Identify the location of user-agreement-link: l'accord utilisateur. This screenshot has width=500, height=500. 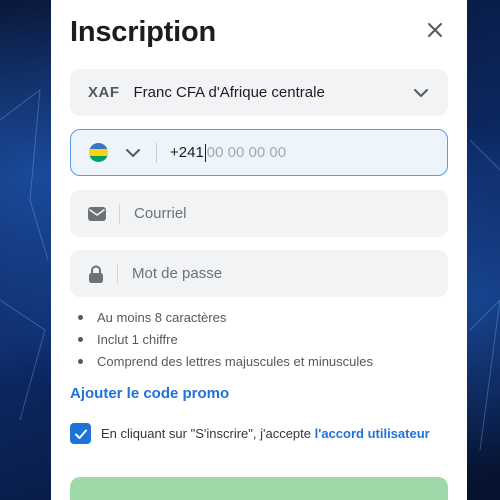
(372, 433).